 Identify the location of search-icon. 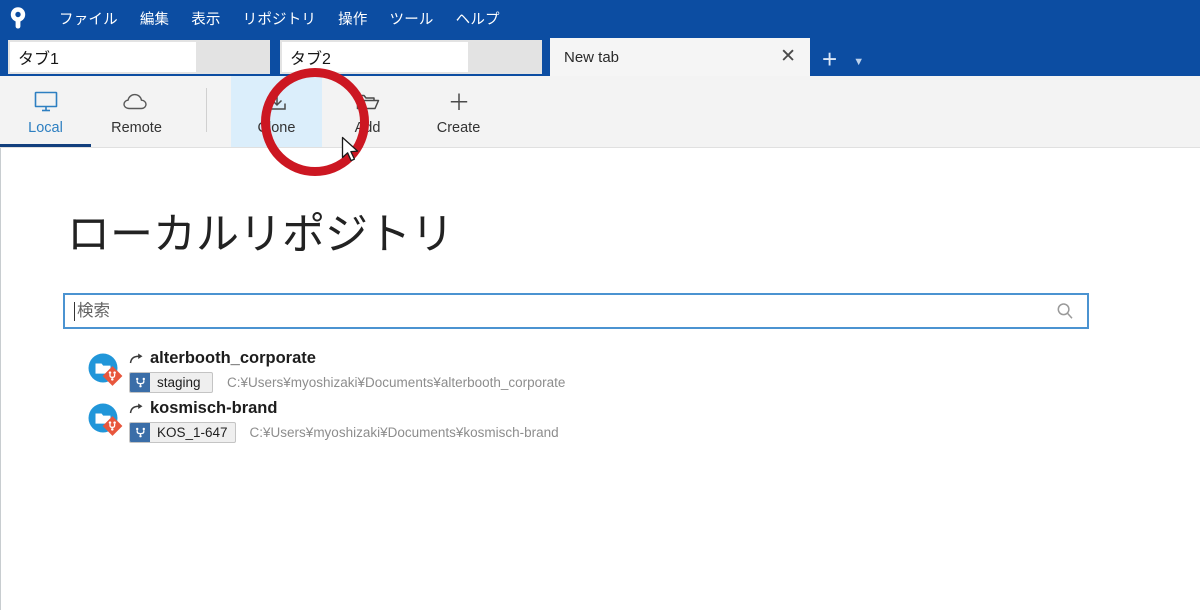
(1071, 311).